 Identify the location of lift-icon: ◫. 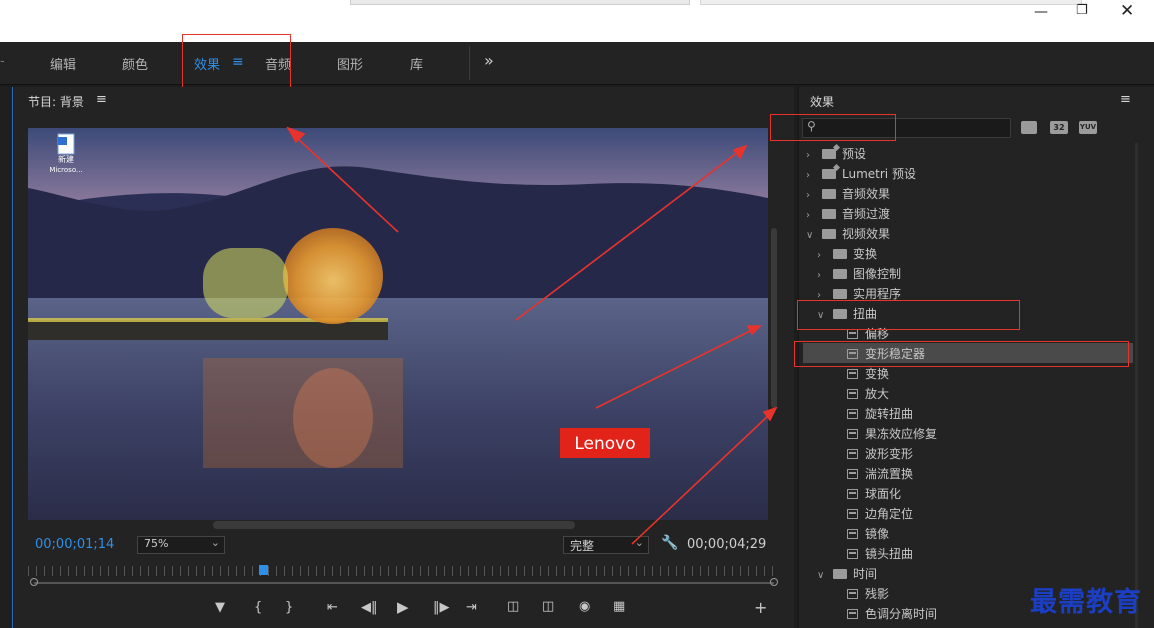
(513, 606).